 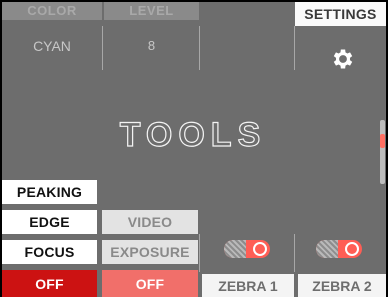 What do you see at coordinates (49, 283) in the screenshot?
I see `focus-off-button: OFF` at bounding box center [49, 283].